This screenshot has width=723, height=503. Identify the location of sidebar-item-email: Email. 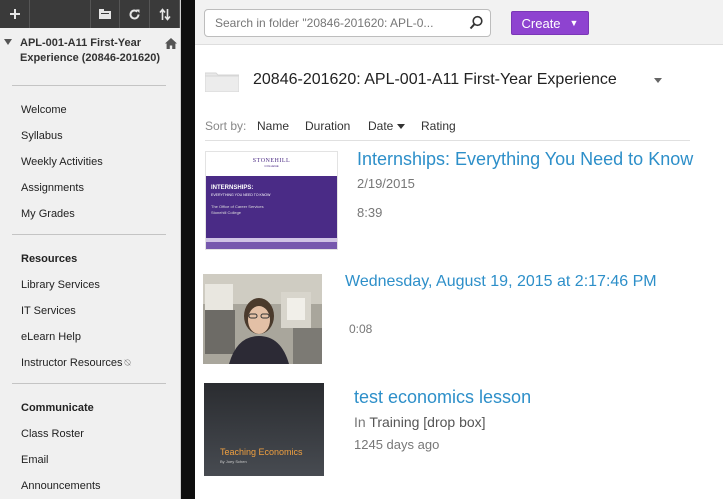
(90, 460).